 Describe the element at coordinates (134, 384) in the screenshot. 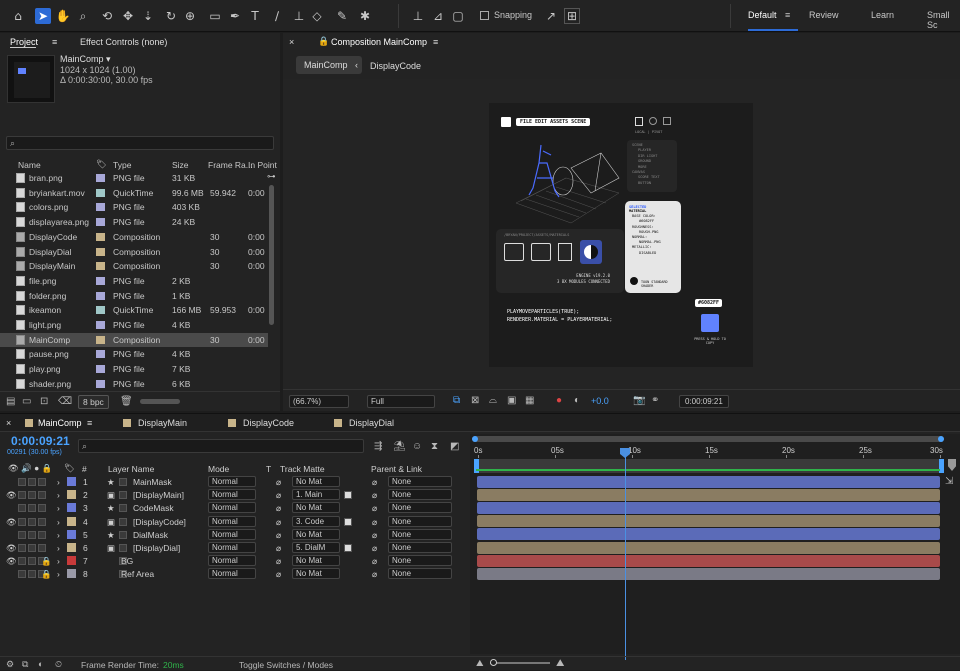

I see `project-item: shader.png PNG file 6 KB` at that location.